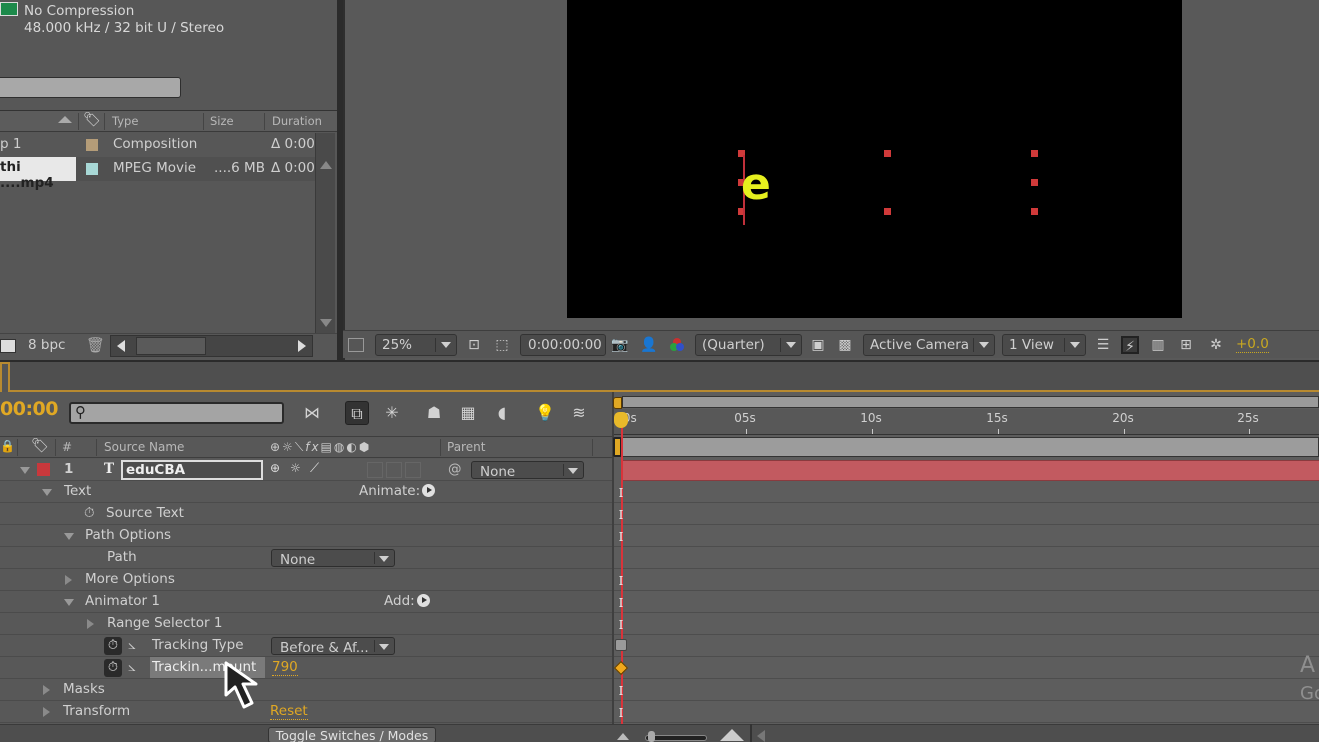 The width and height of the screenshot is (1319, 742). I want to click on property-row-path: Path None, so click(306, 558).